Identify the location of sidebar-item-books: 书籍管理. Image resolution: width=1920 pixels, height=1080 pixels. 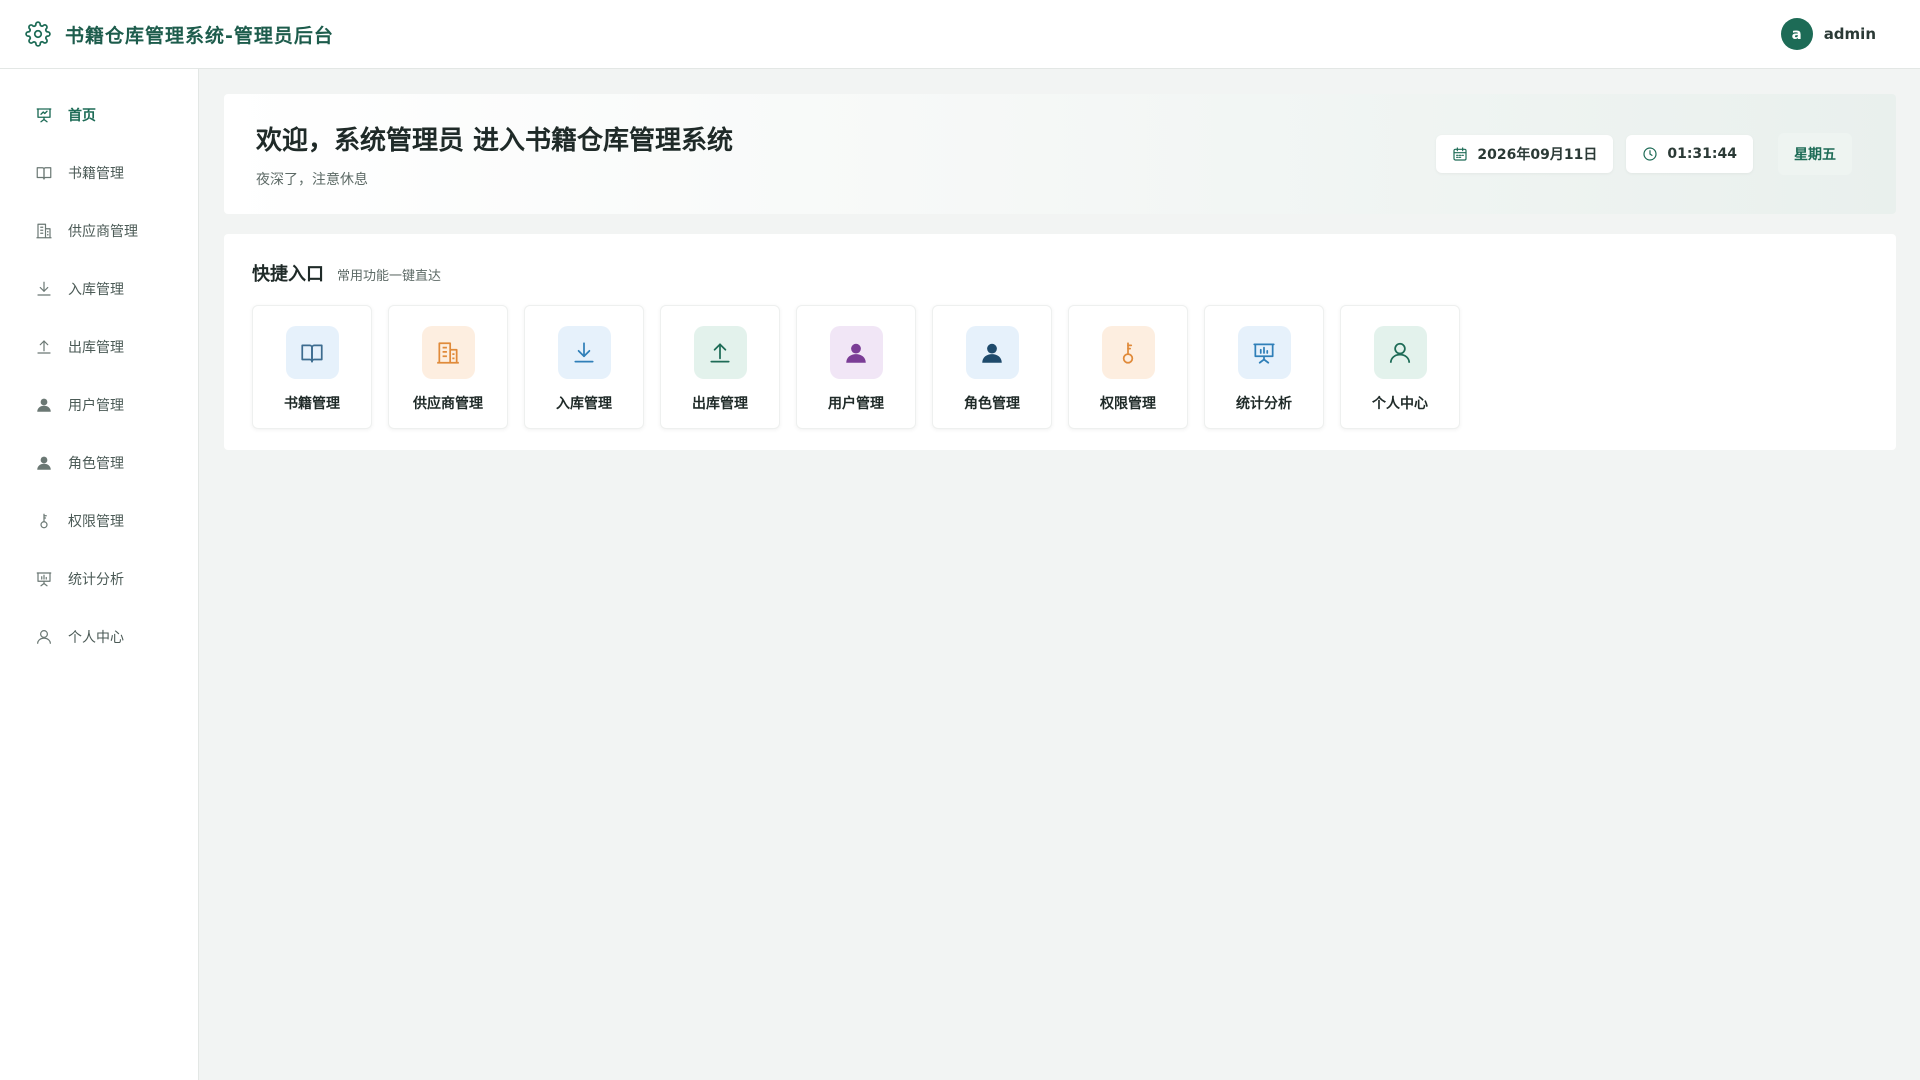
(99, 173).